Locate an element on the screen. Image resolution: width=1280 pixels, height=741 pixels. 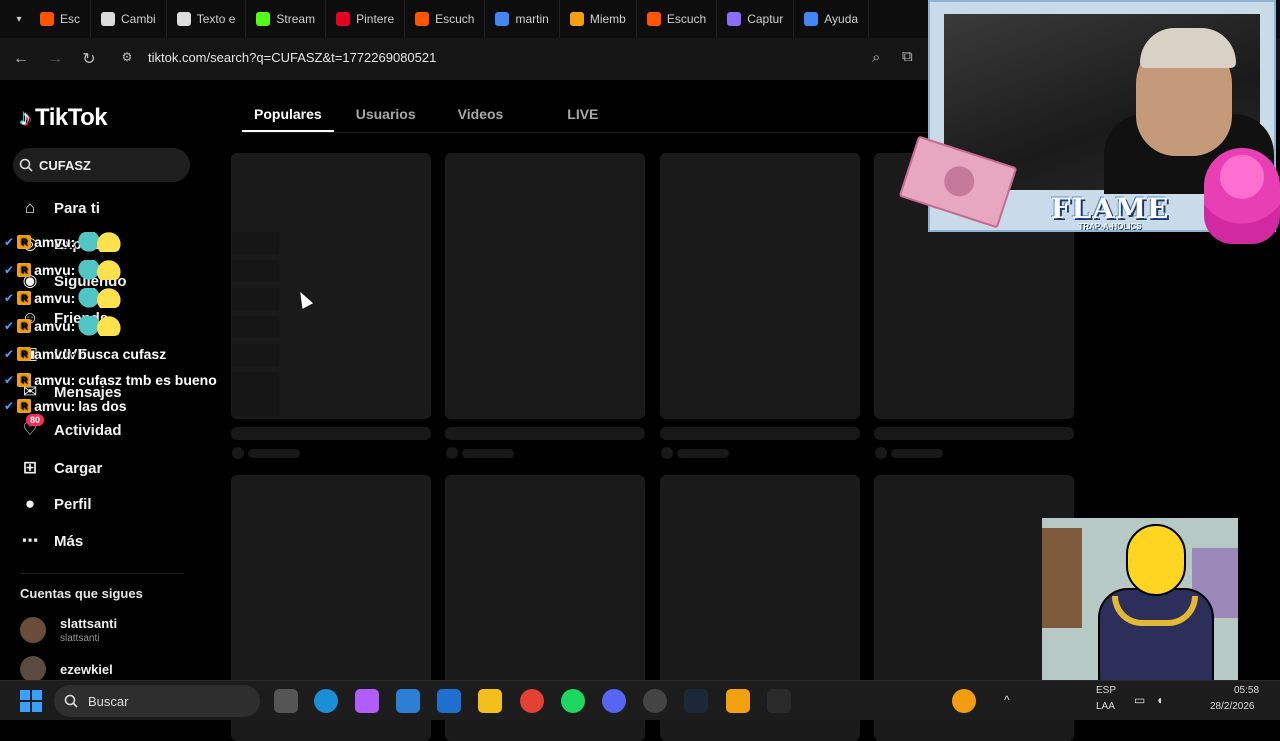
copilot-icon is located at coordinates (367, 701).